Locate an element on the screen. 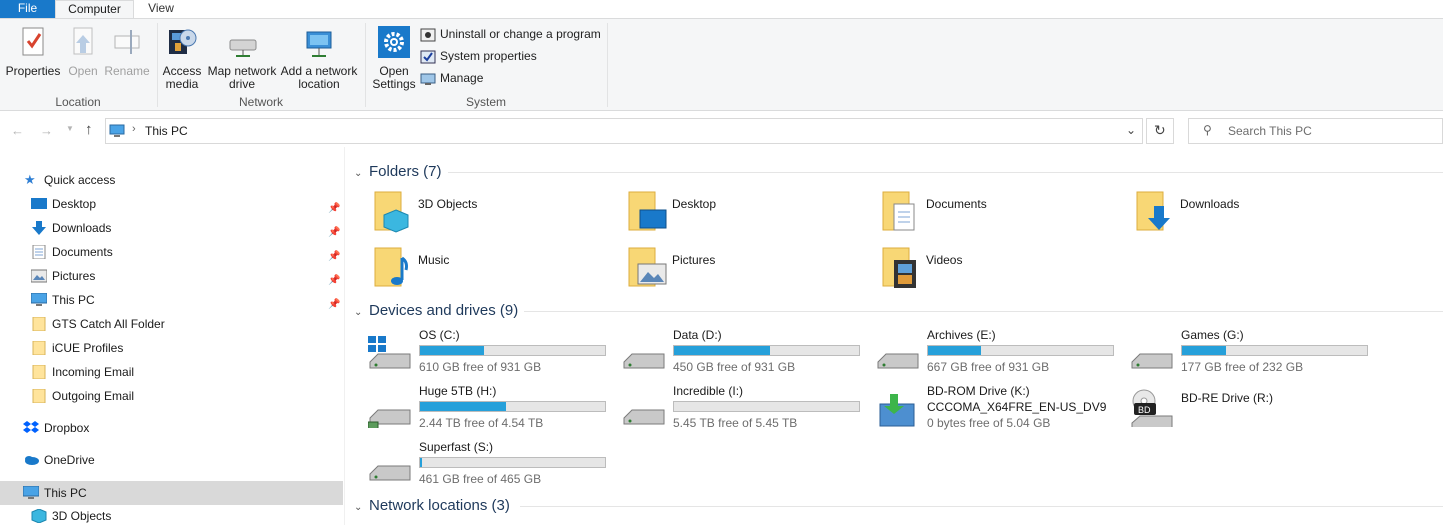 The width and height of the screenshot is (1443, 527). drive-free-space: 5.45 TB free of 5.45 TB is located at coordinates (735, 423).